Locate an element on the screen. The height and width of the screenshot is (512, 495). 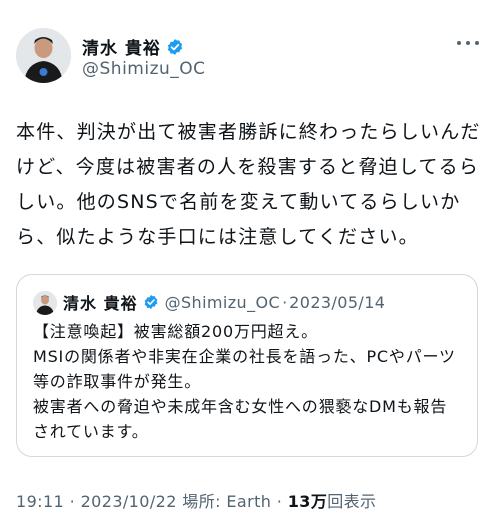
quote-author-handle: @Shimizu_OC is located at coordinates (222, 302).